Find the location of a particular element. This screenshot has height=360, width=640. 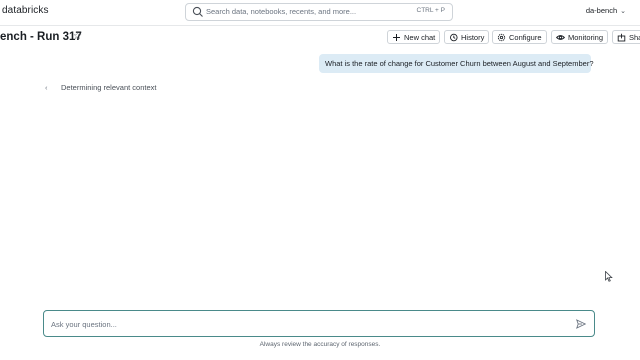

accuracy-disclaimer: Always review the accuracy of responses. is located at coordinates (320, 344).